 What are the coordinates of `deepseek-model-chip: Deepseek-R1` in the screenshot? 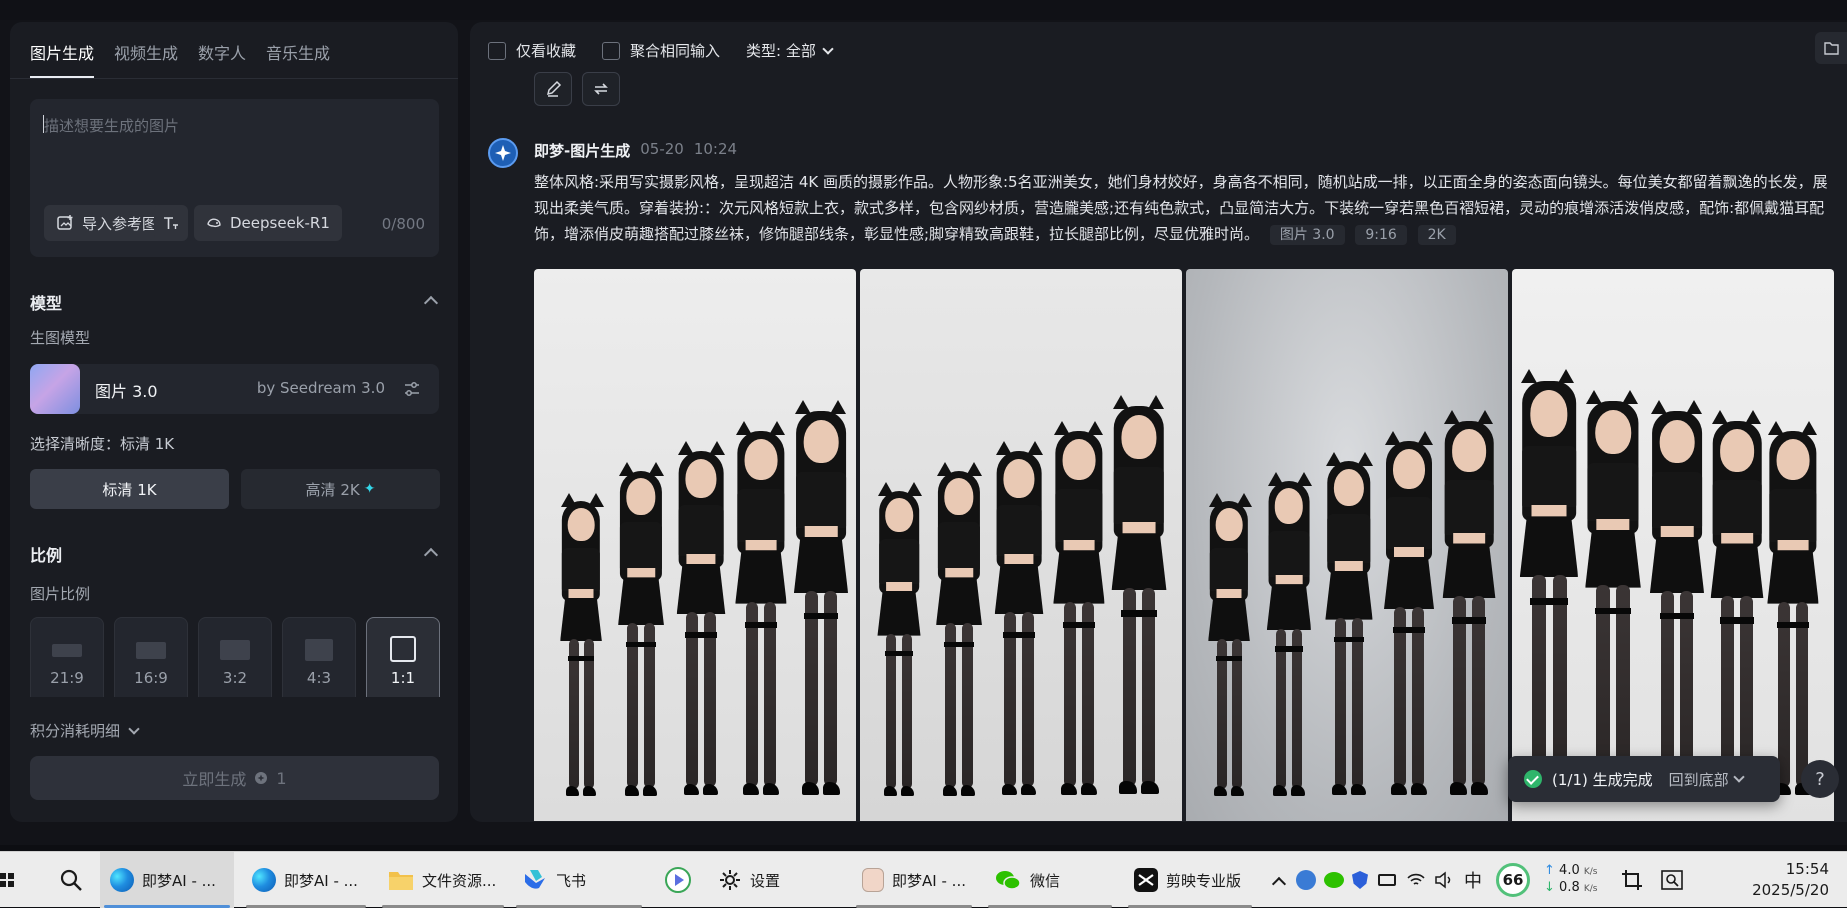 It's located at (268, 223).